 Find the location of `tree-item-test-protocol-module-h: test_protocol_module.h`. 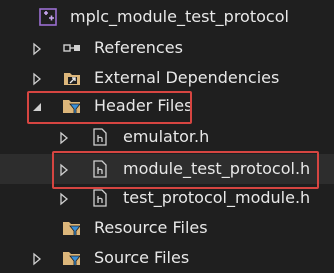

tree-item-test-protocol-module-h: test_protocol_module.h is located at coordinates (167, 198).